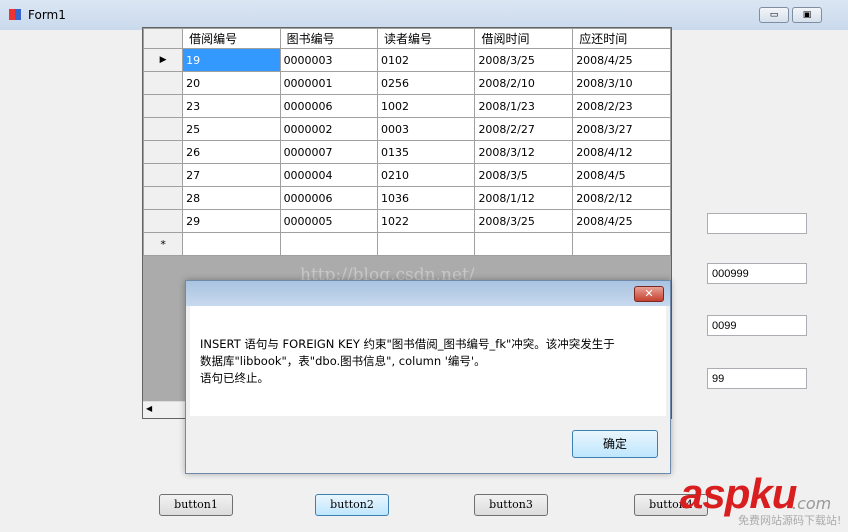  Describe the element at coordinates (231, 221) in the screenshot. I see `table-cell: 29` at that location.